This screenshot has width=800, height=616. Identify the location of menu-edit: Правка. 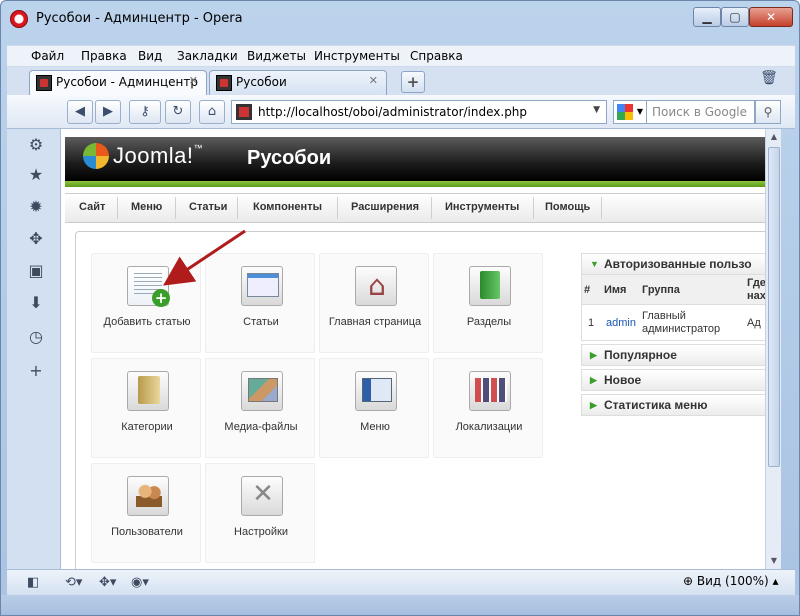
(104, 56).